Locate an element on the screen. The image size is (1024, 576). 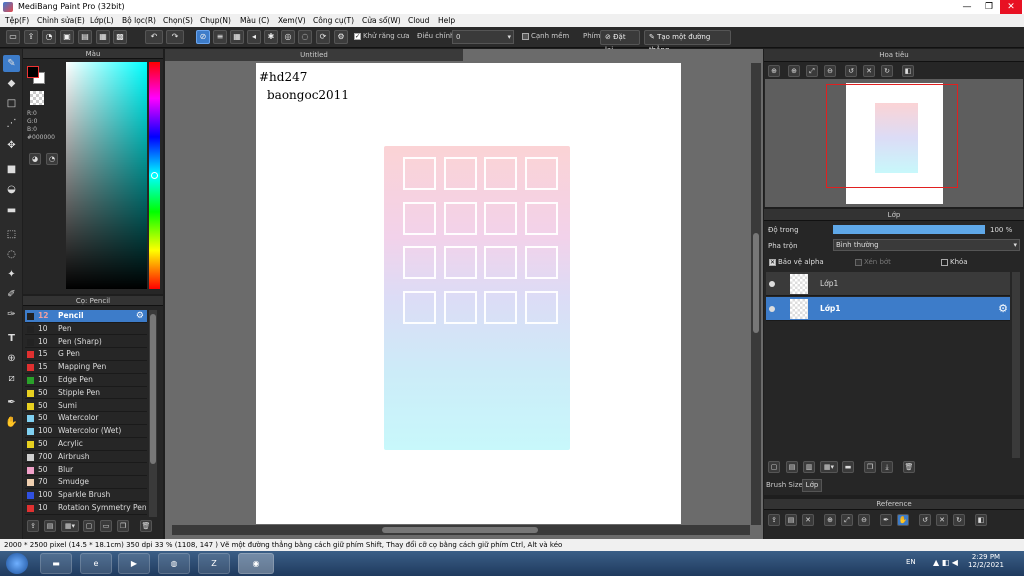
shape-tool-icon: □ is located at coordinates (11, 103).